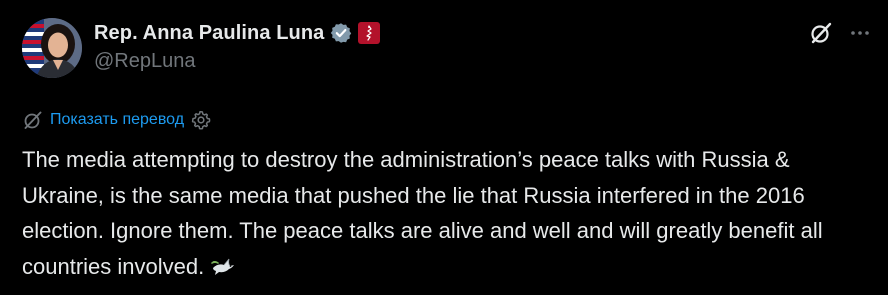  Describe the element at coordinates (33, 120) in the screenshot. I see `translate-icon` at that location.